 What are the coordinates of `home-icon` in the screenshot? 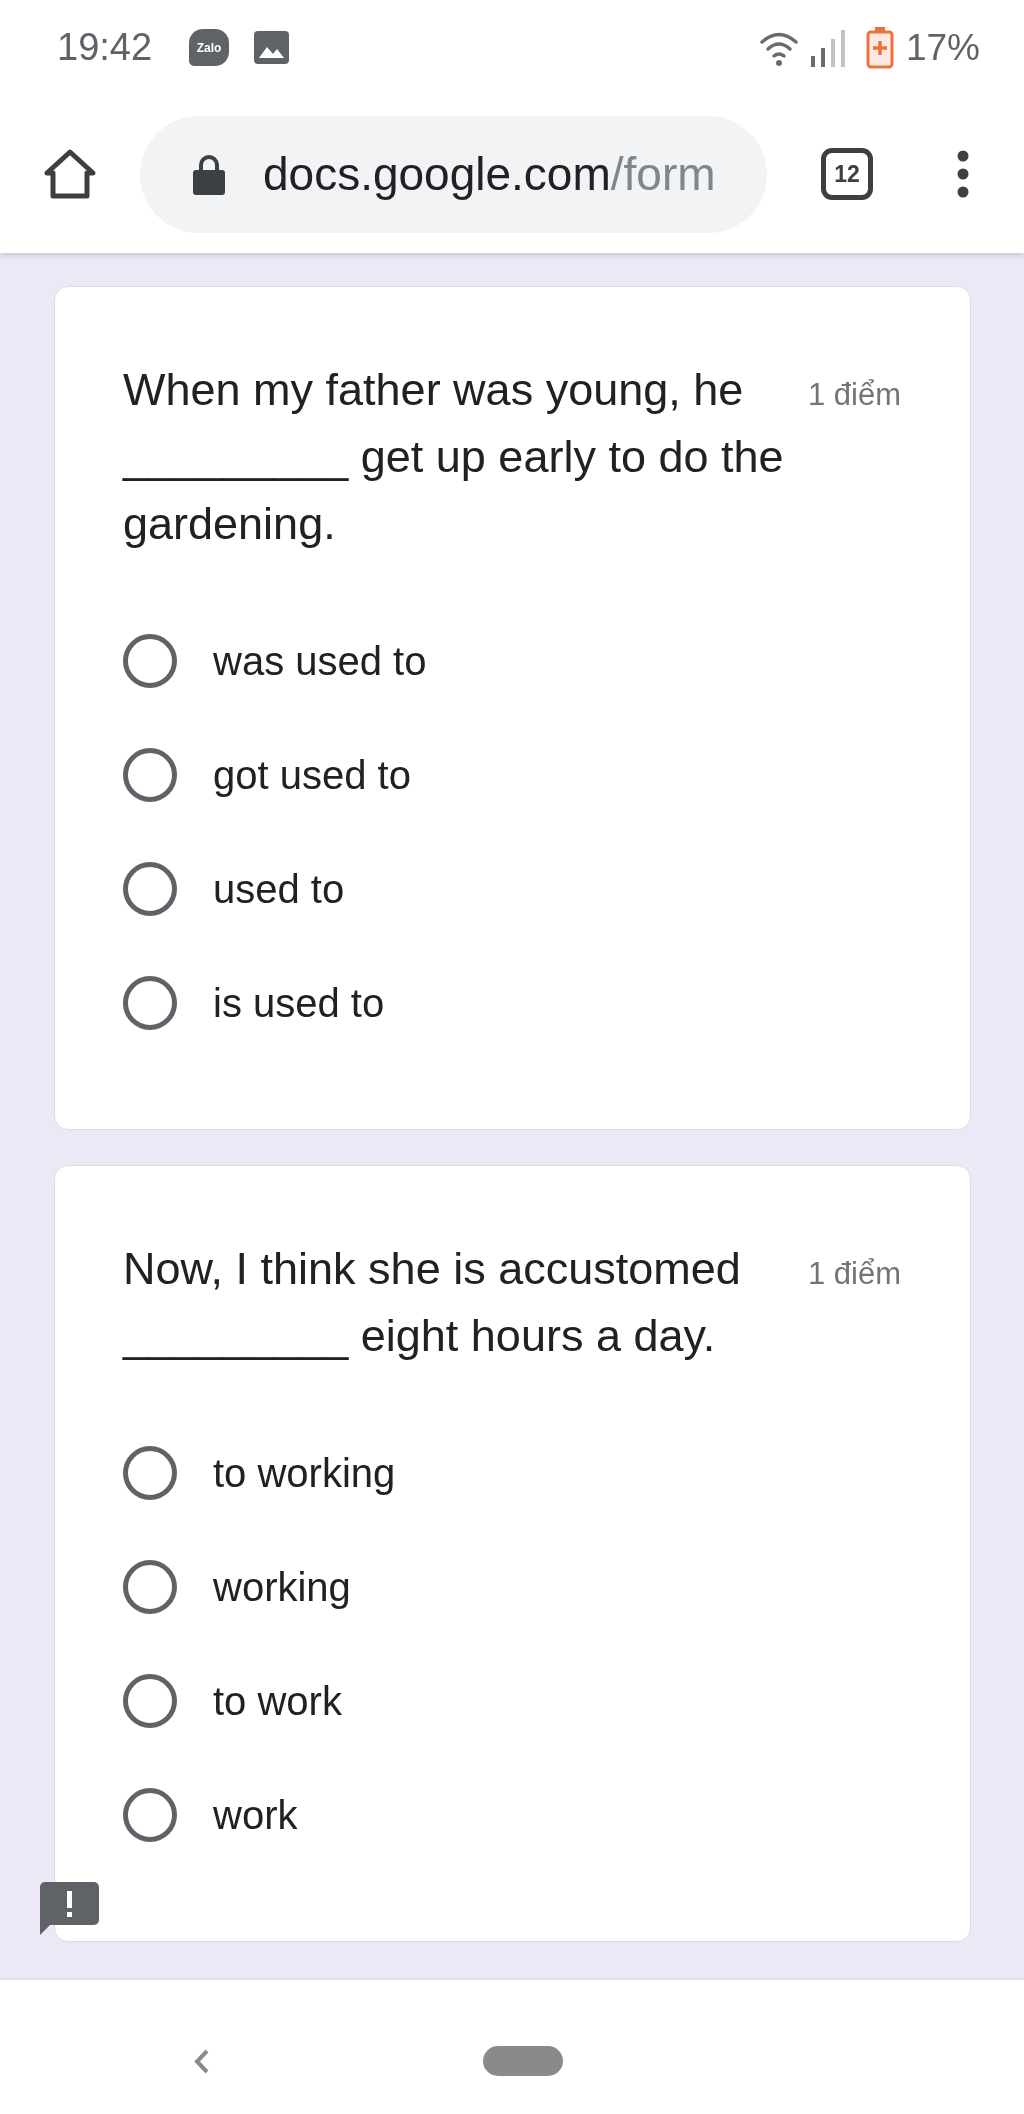 It's located at (70, 174).